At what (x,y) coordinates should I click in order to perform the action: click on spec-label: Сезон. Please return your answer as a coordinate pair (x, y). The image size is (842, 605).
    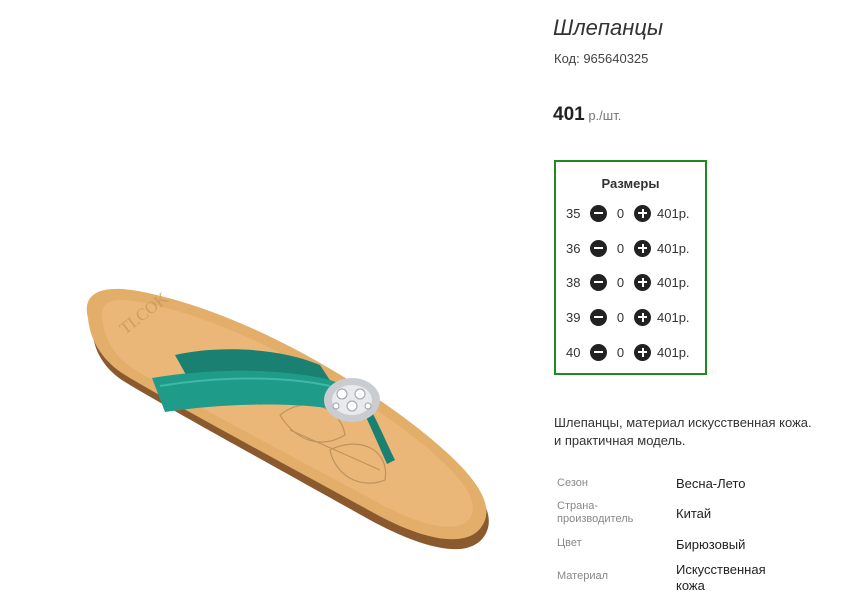
    Looking at the image, I should click on (572, 483).